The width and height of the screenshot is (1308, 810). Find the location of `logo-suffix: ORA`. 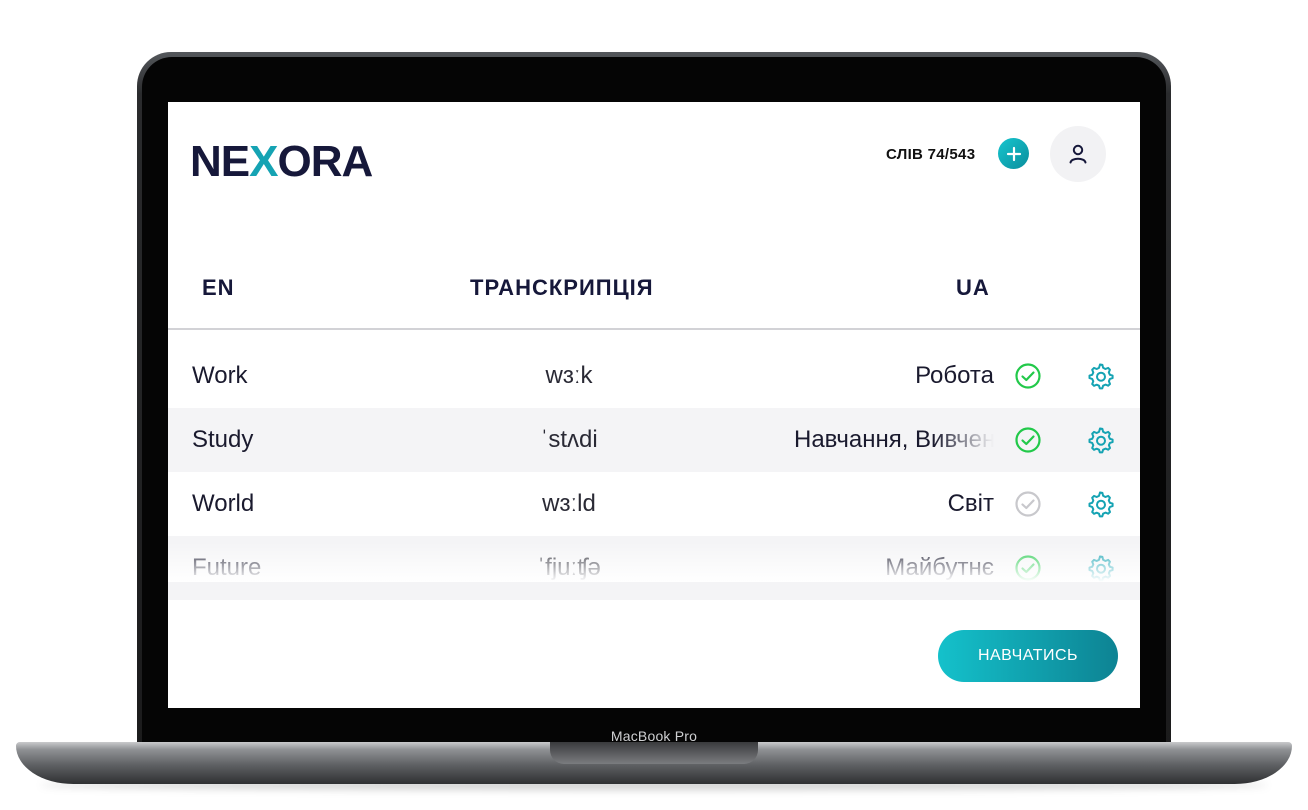

logo-suffix: ORA is located at coordinates (325, 161).